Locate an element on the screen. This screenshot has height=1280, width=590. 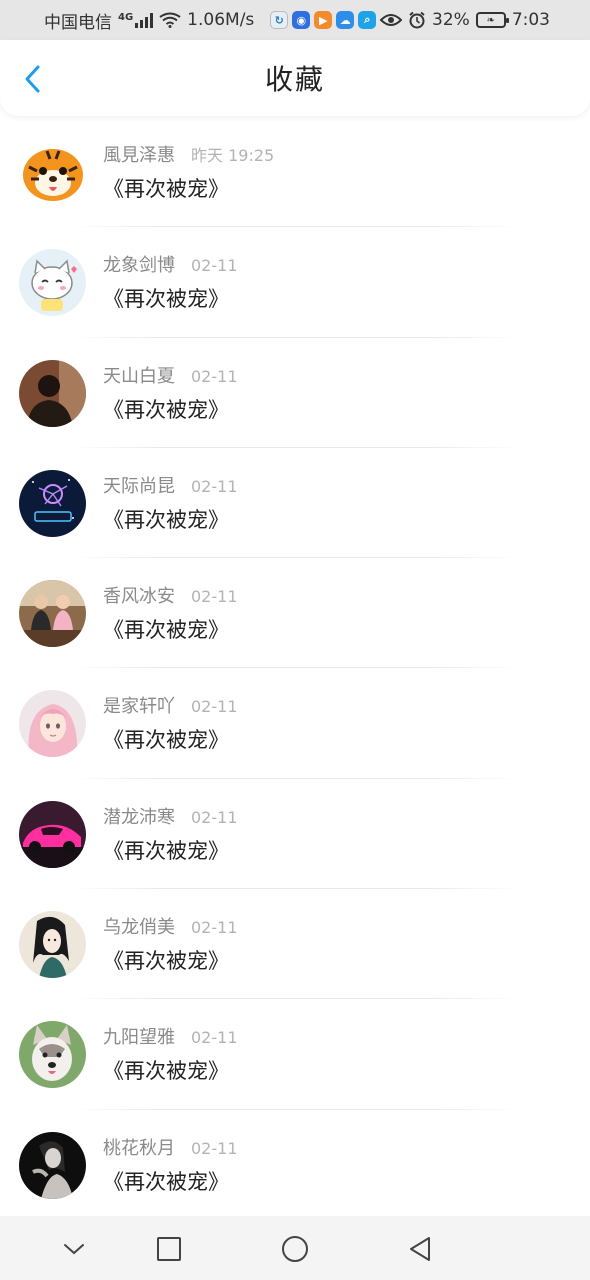
video-app-icon: ▶ is located at coordinates (323, 20).